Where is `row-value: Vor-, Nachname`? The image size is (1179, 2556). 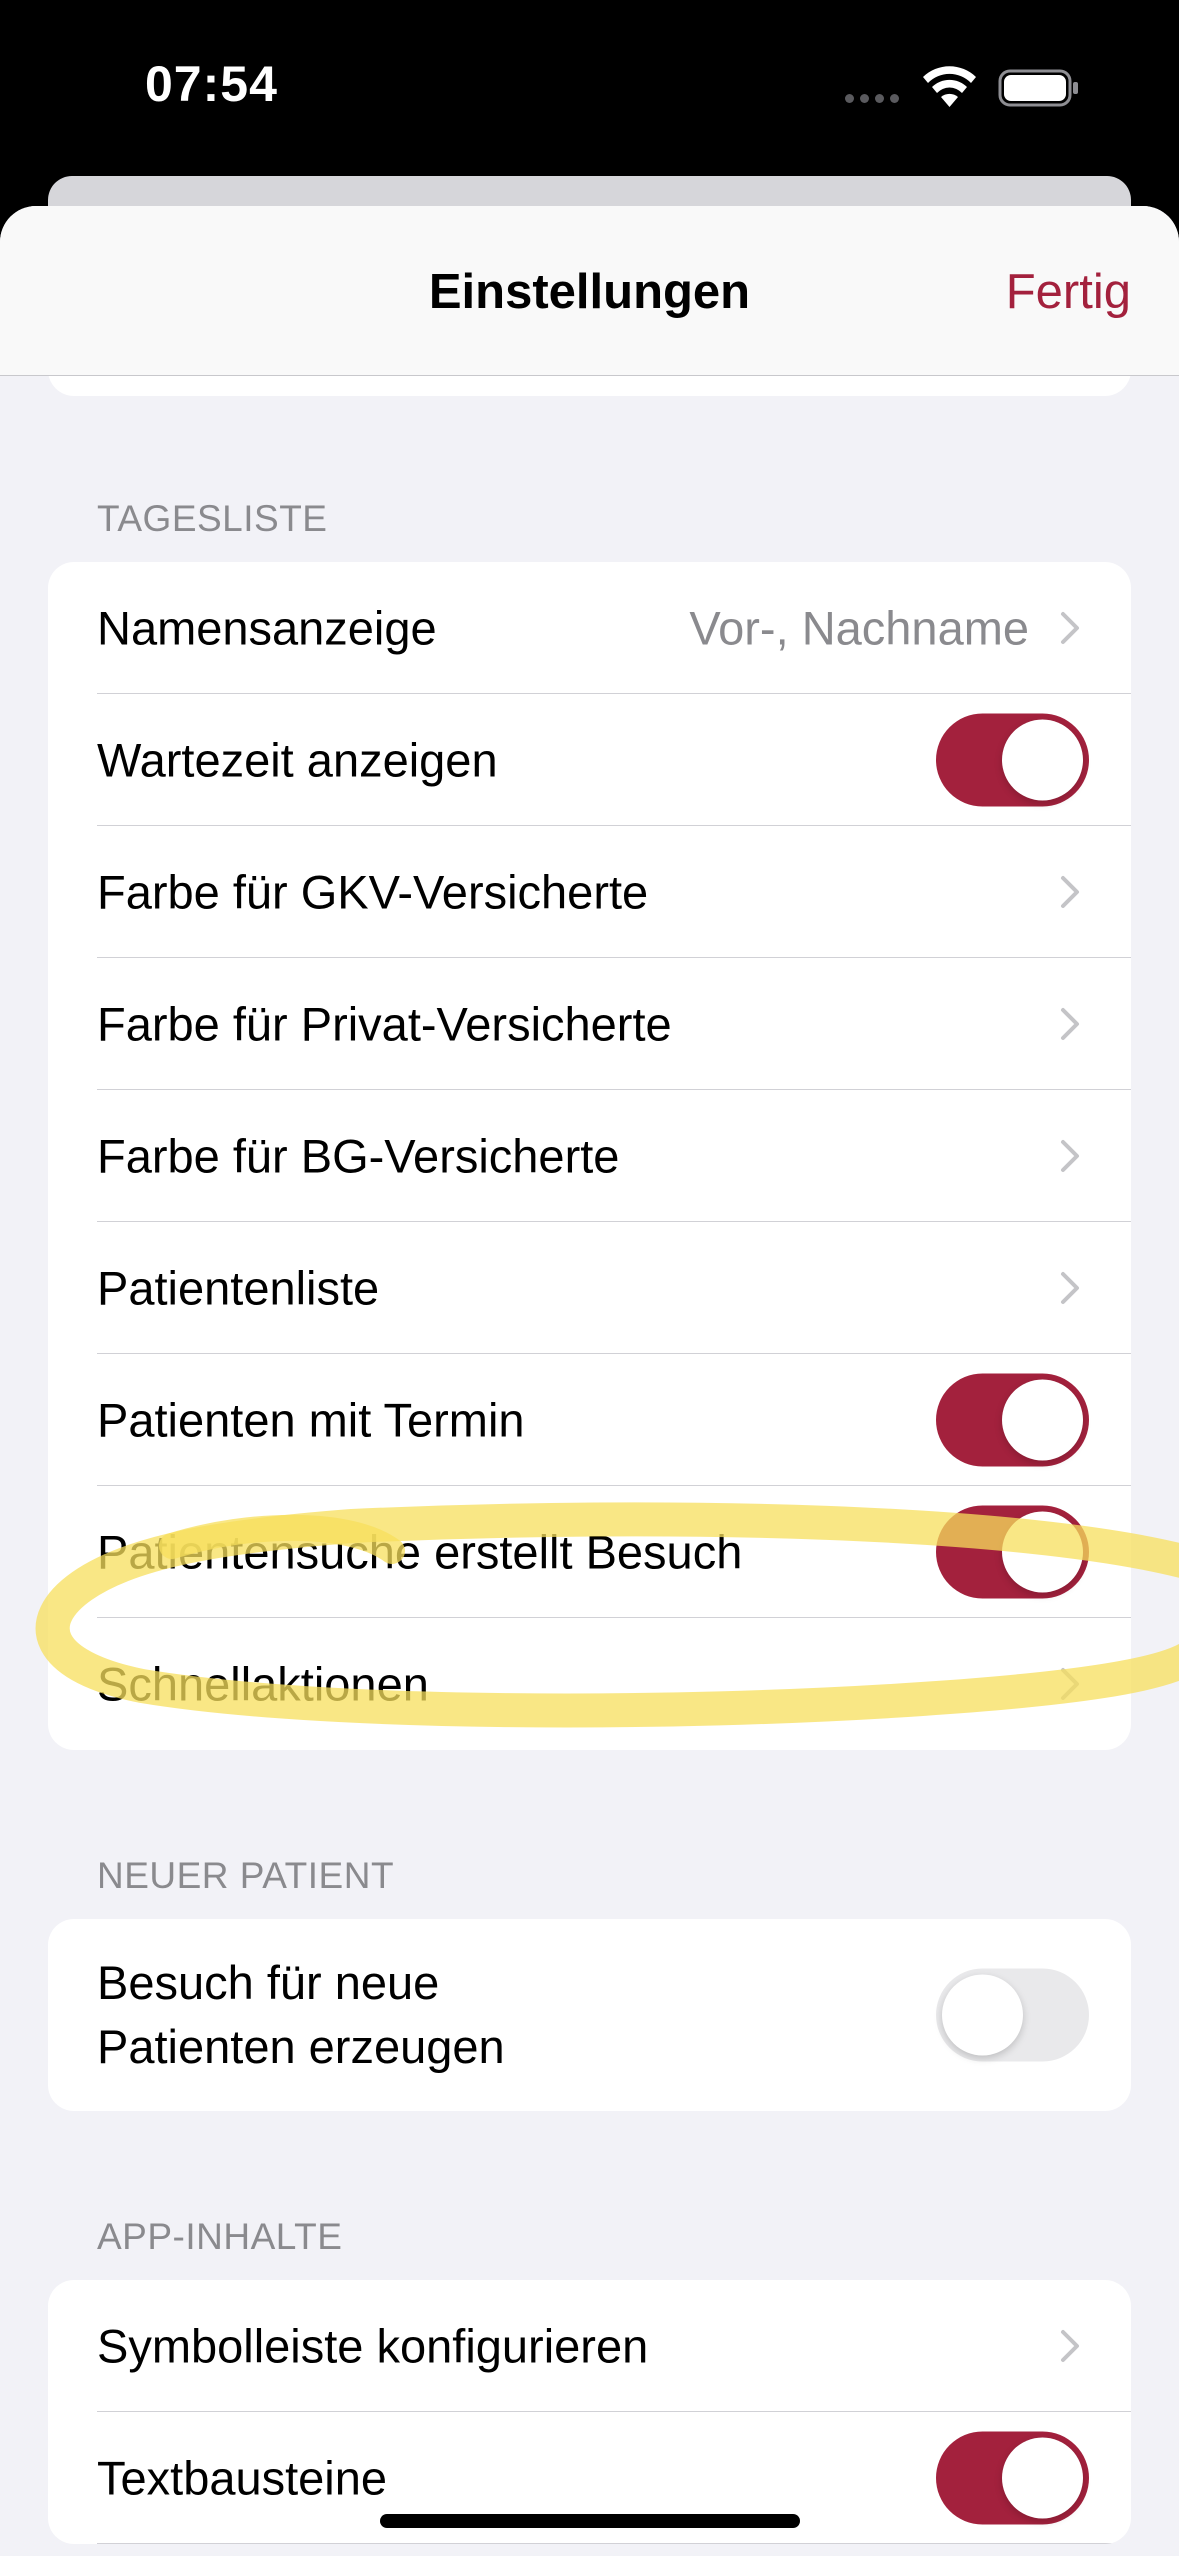 row-value: Vor-, Nachname is located at coordinates (859, 628).